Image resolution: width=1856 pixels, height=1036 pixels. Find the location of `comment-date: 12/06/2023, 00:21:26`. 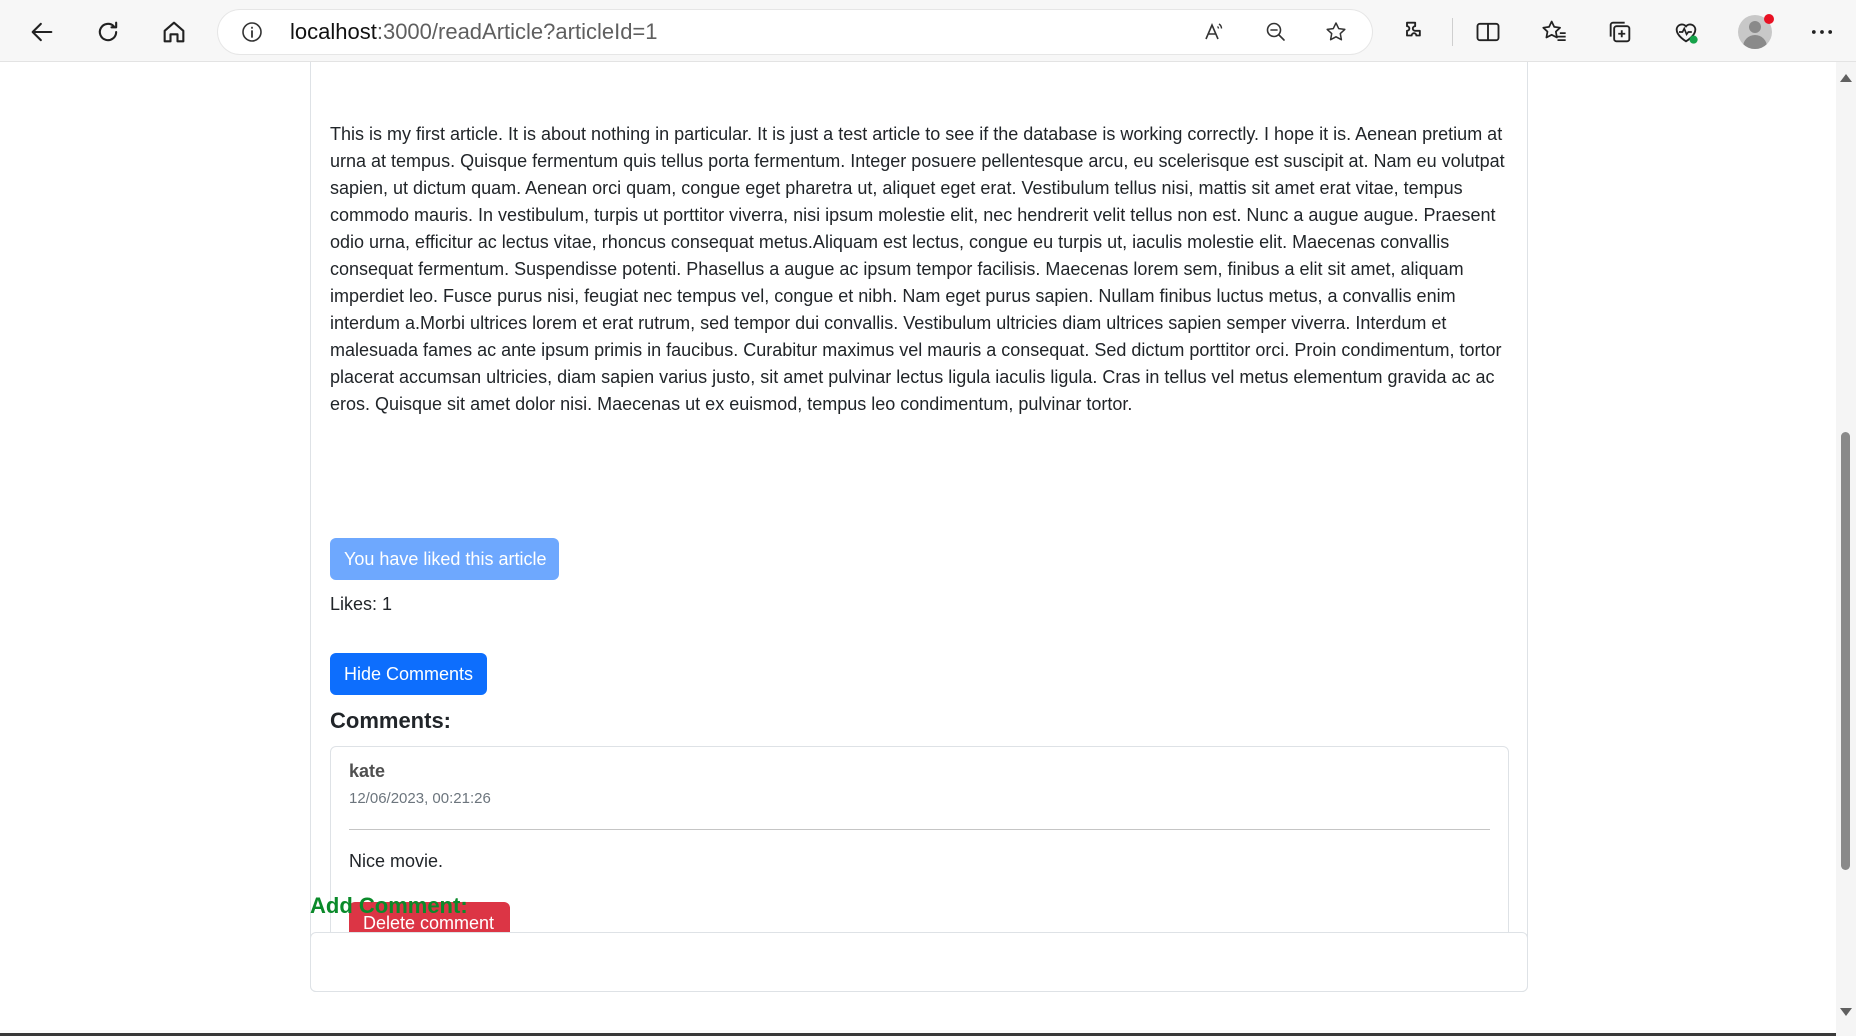

comment-date: 12/06/2023, 00:21:26 is located at coordinates (420, 798).